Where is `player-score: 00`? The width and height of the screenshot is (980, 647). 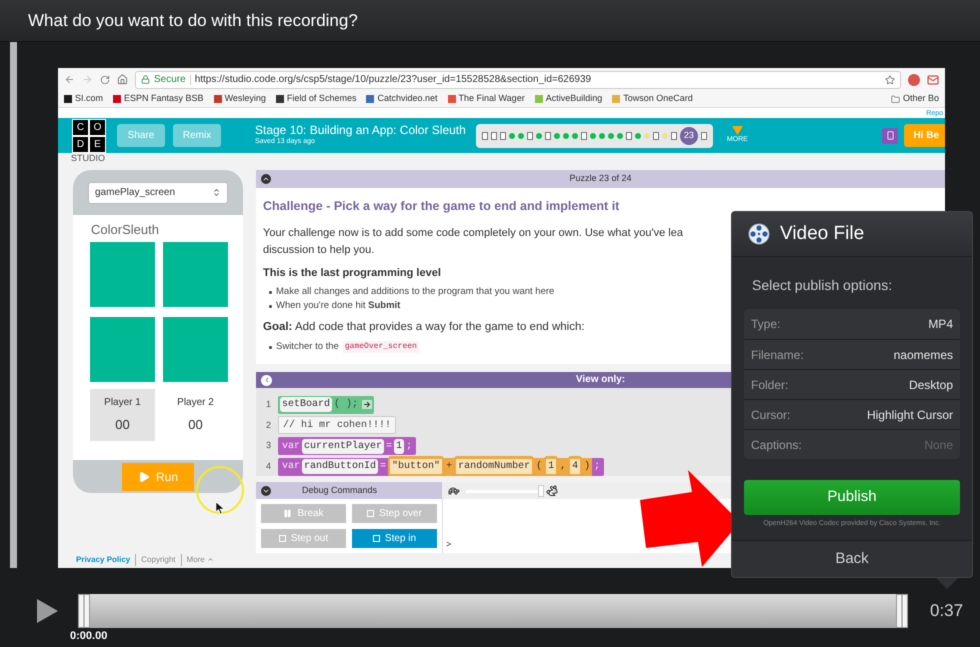 player-score: 00 is located at coordinates (195, 425).